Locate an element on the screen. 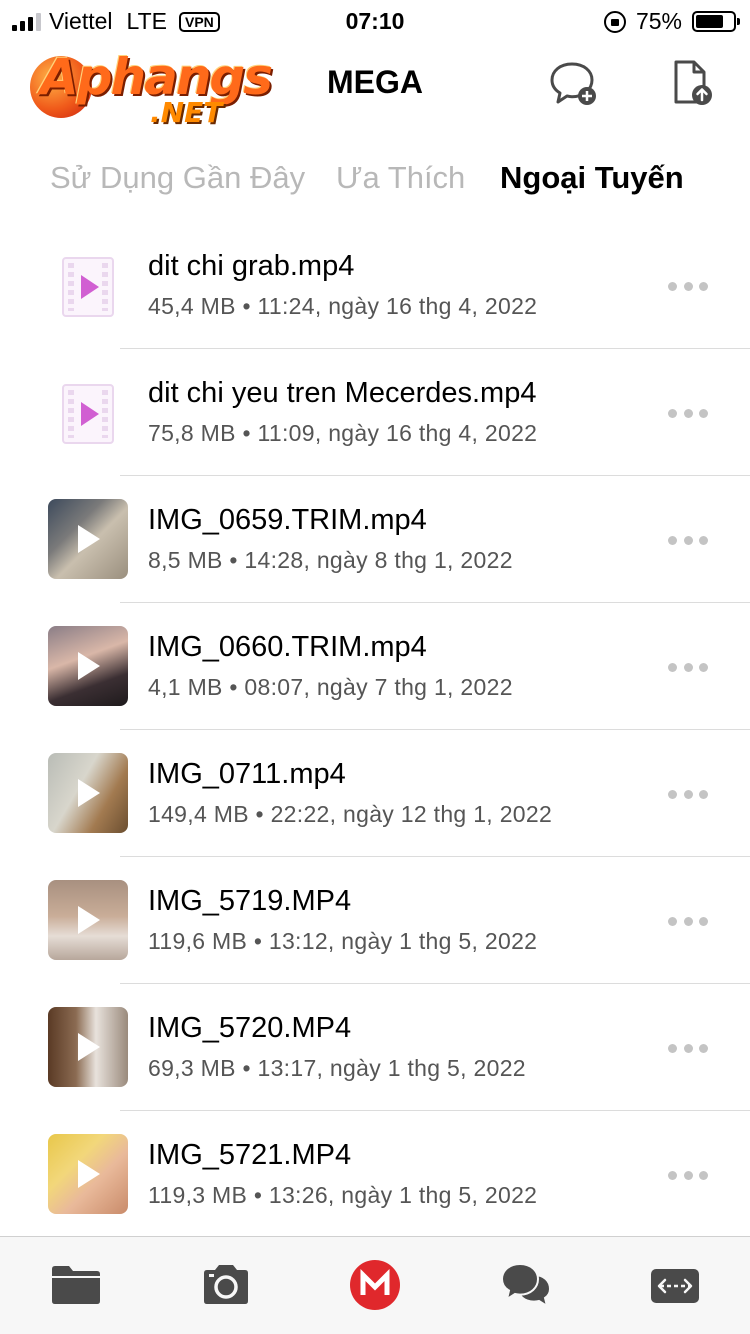  new-chat-button is located at coordinates (574, 84).